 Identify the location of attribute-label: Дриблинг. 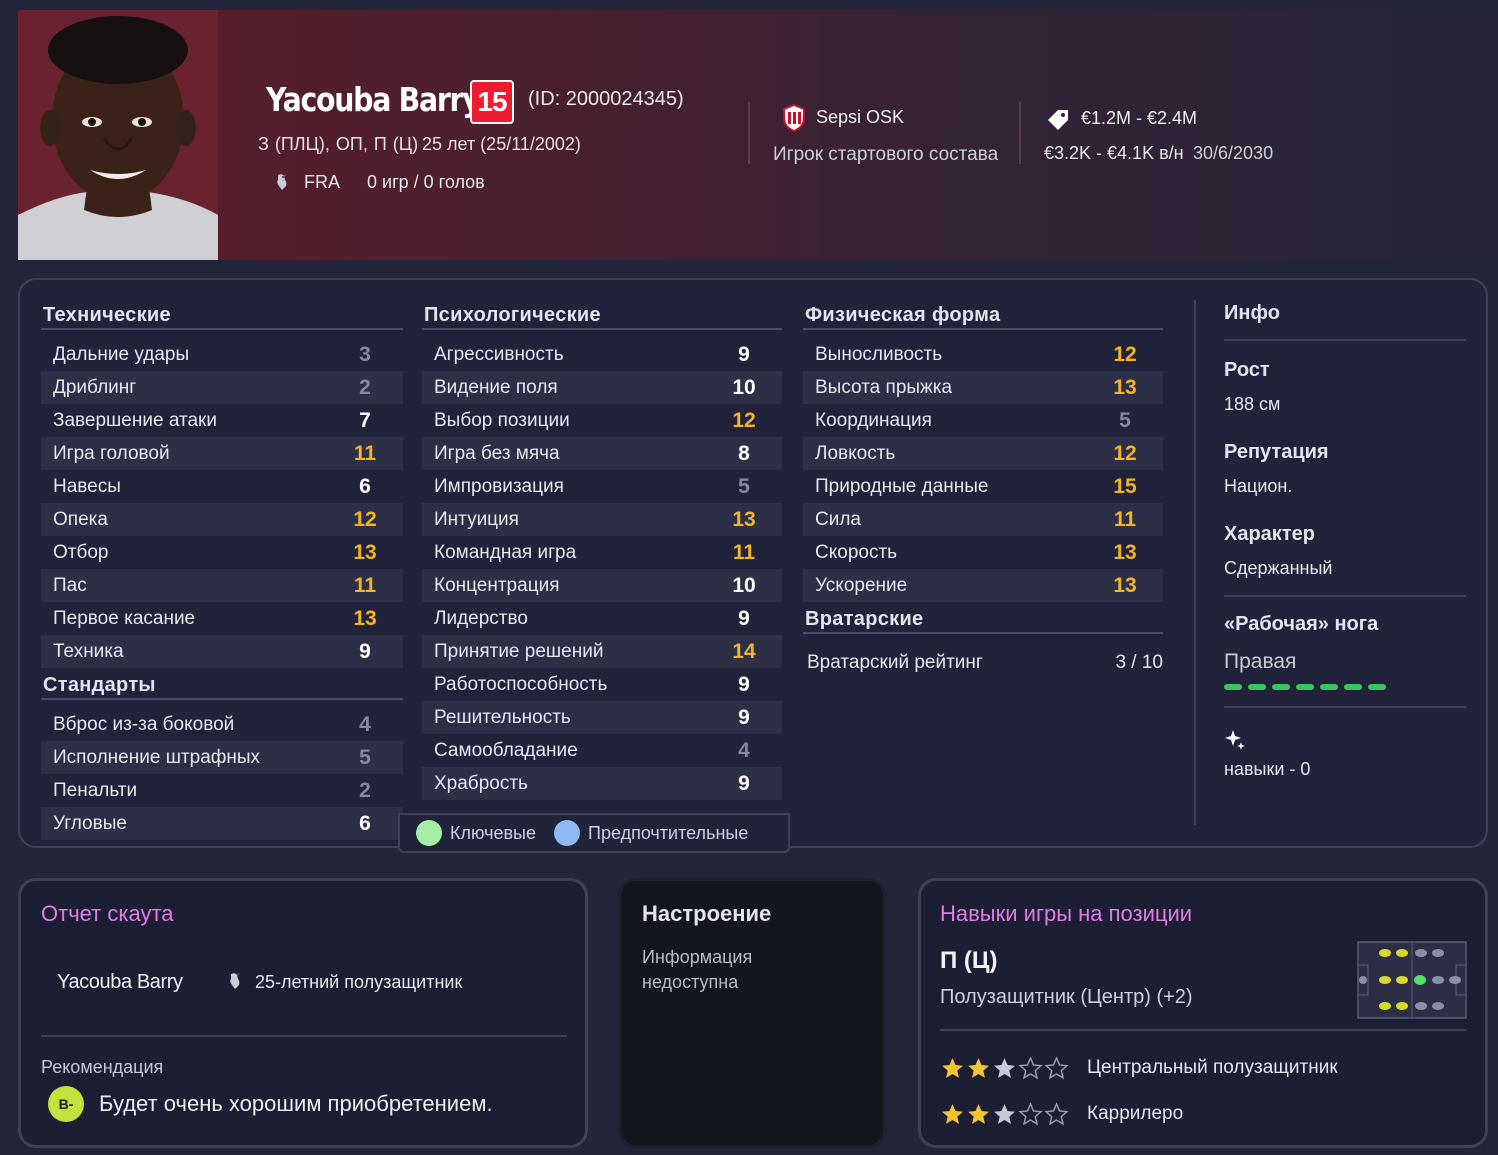
(95, 387).